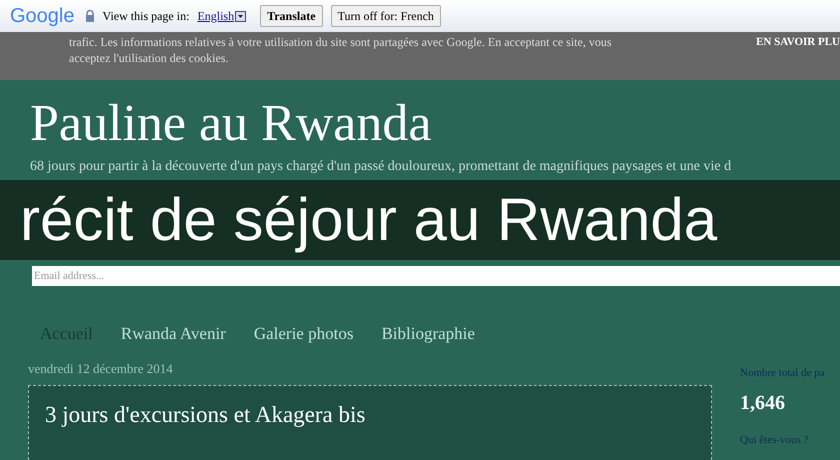 The image size is (840, 460). I want to click on stats-heading: Nombre total de pa, so click(782, 373).